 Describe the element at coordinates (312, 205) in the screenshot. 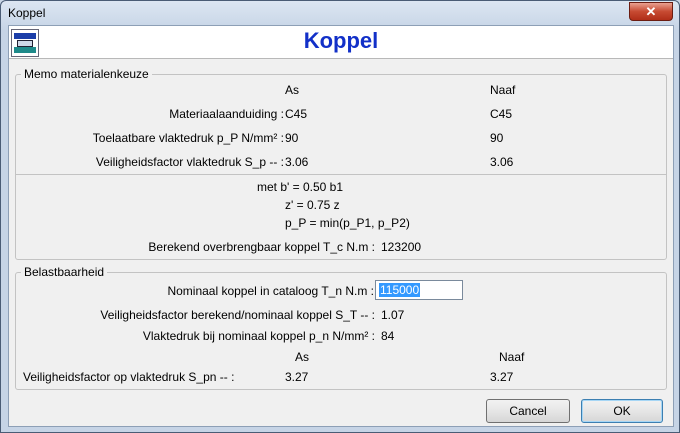

I see `formula-line-2: z' = 0.75 z` at that location.